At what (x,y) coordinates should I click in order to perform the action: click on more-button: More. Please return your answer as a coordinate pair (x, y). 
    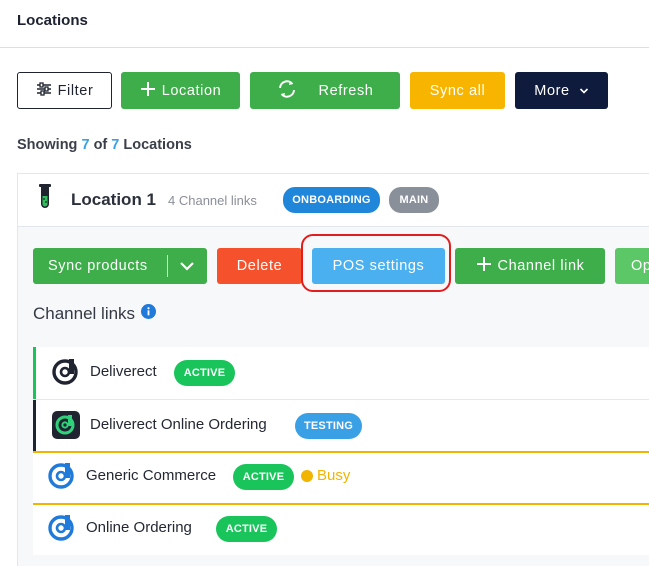
    Looking at the image, I should click on (561, 90).